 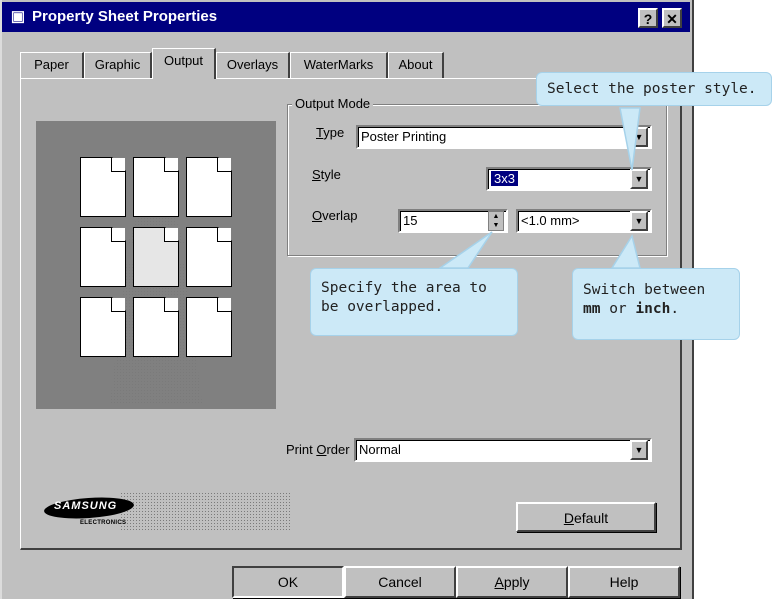 I want to click on print-order-value: Normal, so click(x=380, y=449).